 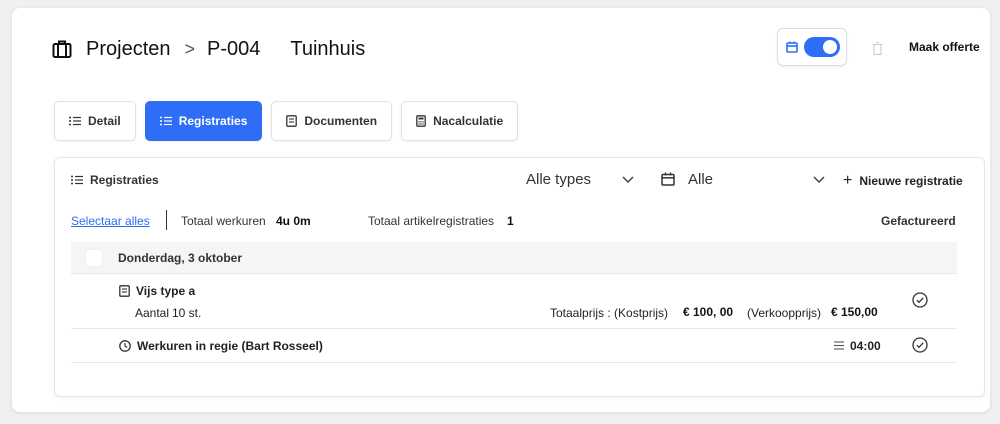 I want to click on total-price-label: Totaalprijs : (Kostprijs), so click(x=609, y=313).